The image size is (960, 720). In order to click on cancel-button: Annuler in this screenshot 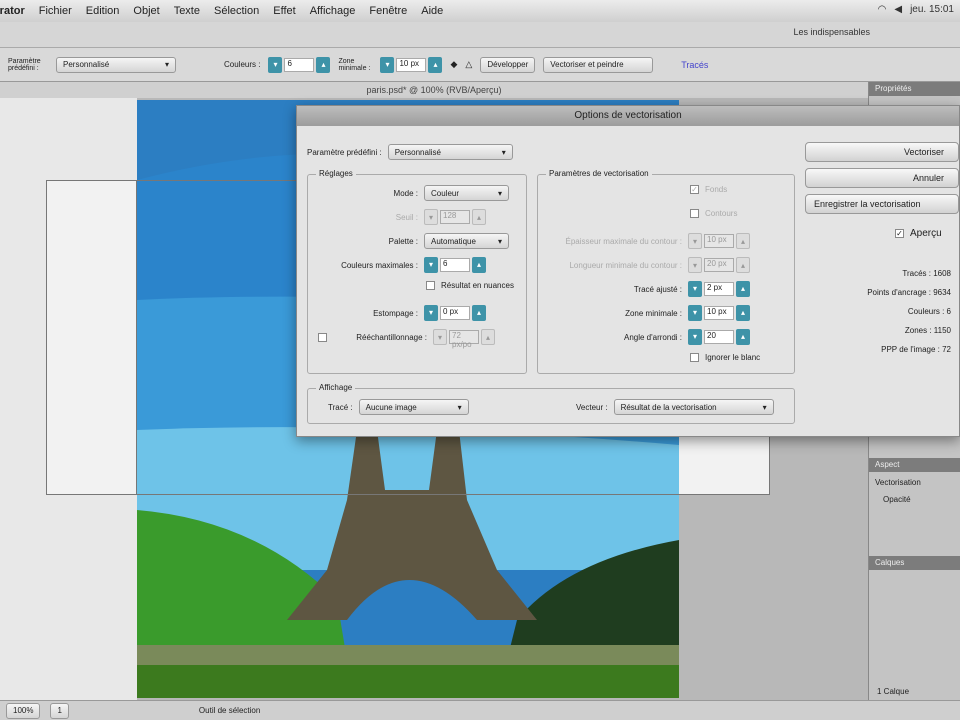, I will do `click(882, 178)`.